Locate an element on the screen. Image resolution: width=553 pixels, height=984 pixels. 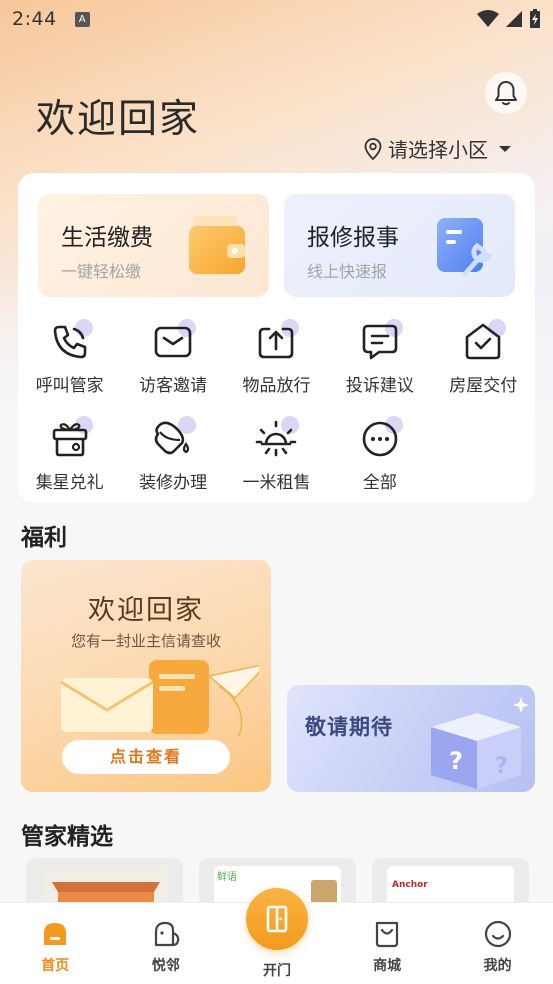
wifi-icon is located at coordinates (488, 18).